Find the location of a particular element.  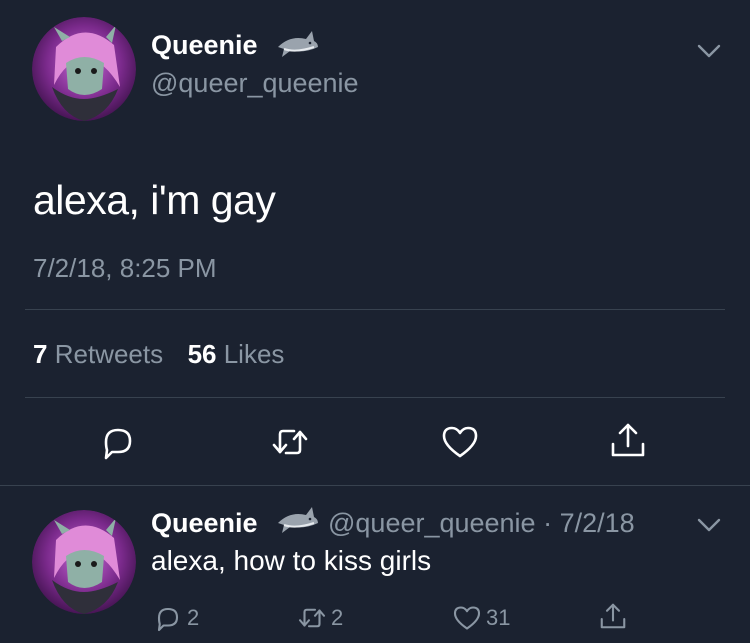

tweet-stats: 7 Retweets 56 Likes is located at coordinates (158, 354).